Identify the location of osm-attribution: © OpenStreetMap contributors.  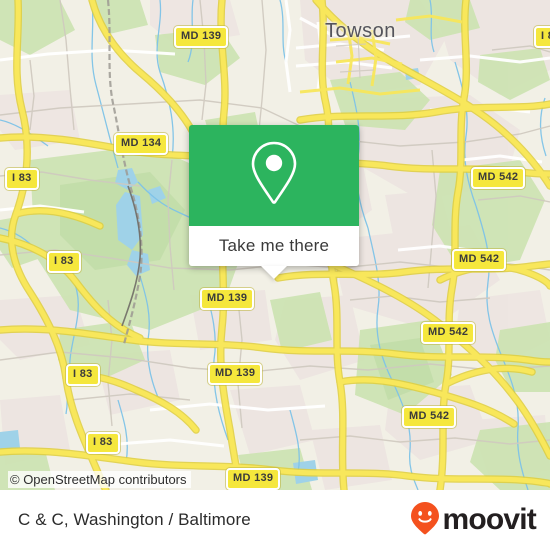
(99, 479).